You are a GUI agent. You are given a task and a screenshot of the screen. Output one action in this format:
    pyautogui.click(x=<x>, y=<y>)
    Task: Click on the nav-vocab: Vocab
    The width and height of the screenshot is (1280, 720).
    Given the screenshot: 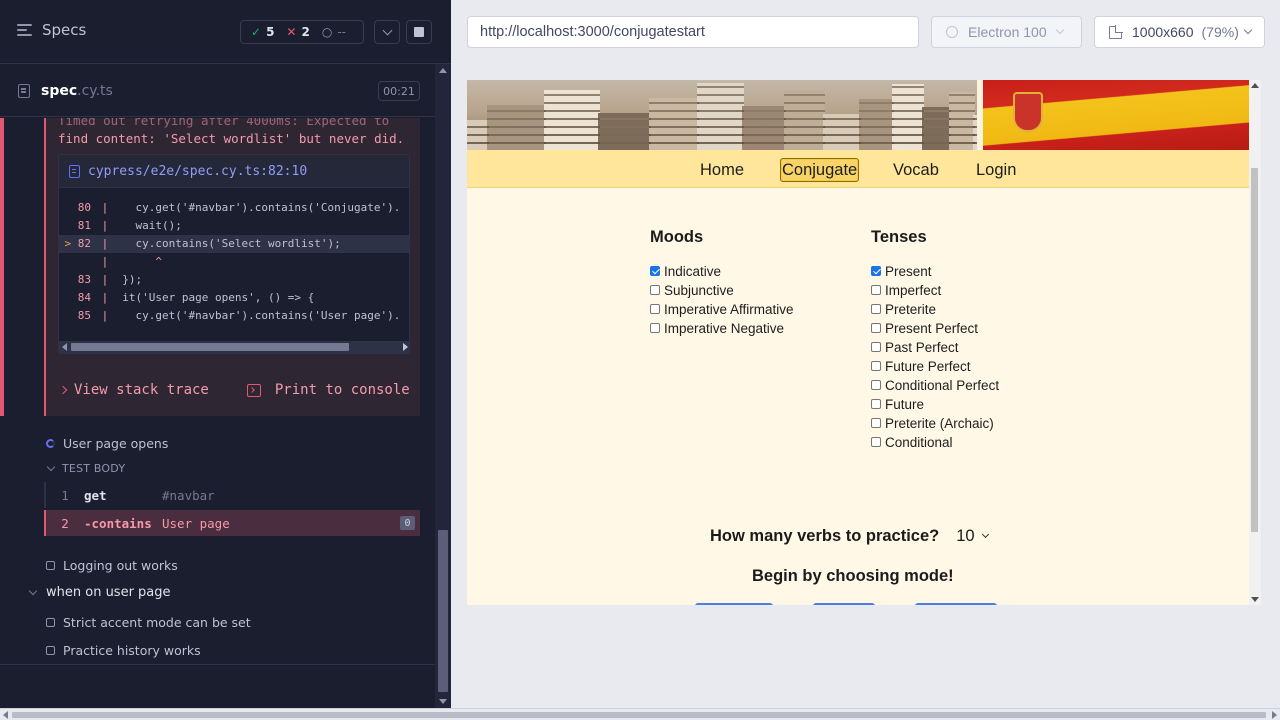 What is the action you would take?
    pyautogui.click(x=916, y=170)
    